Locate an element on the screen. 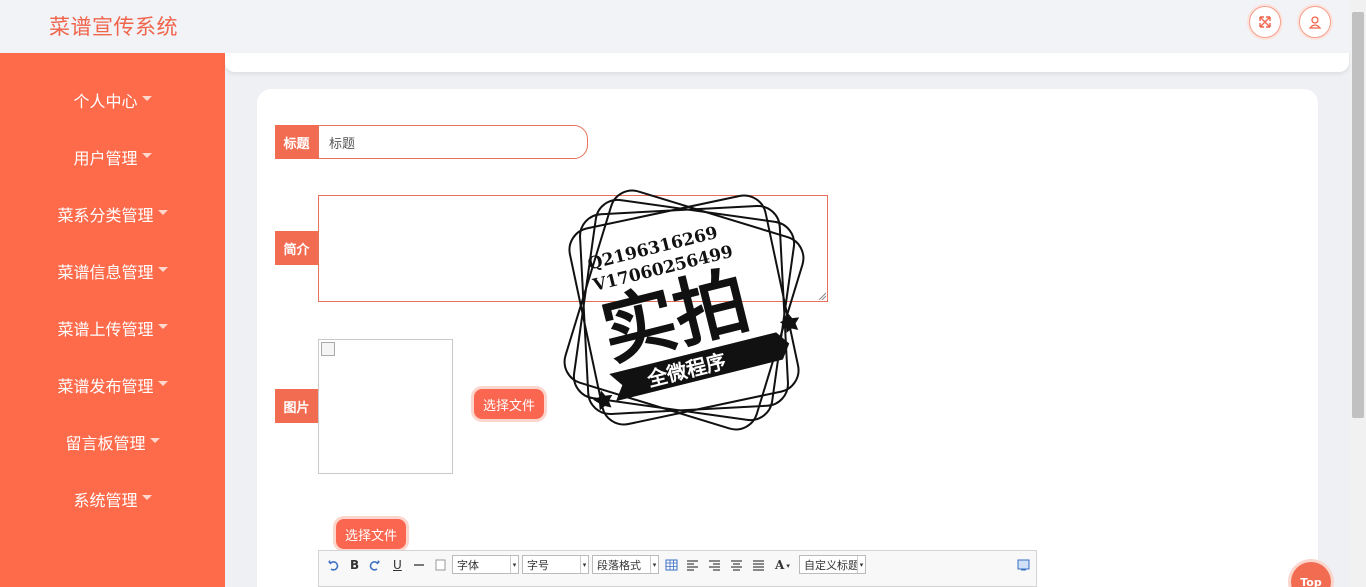 The width and height of the screenshot is (1366, 587). sidebar-item-label: 用户管理 is located at coordinates (105, 158).